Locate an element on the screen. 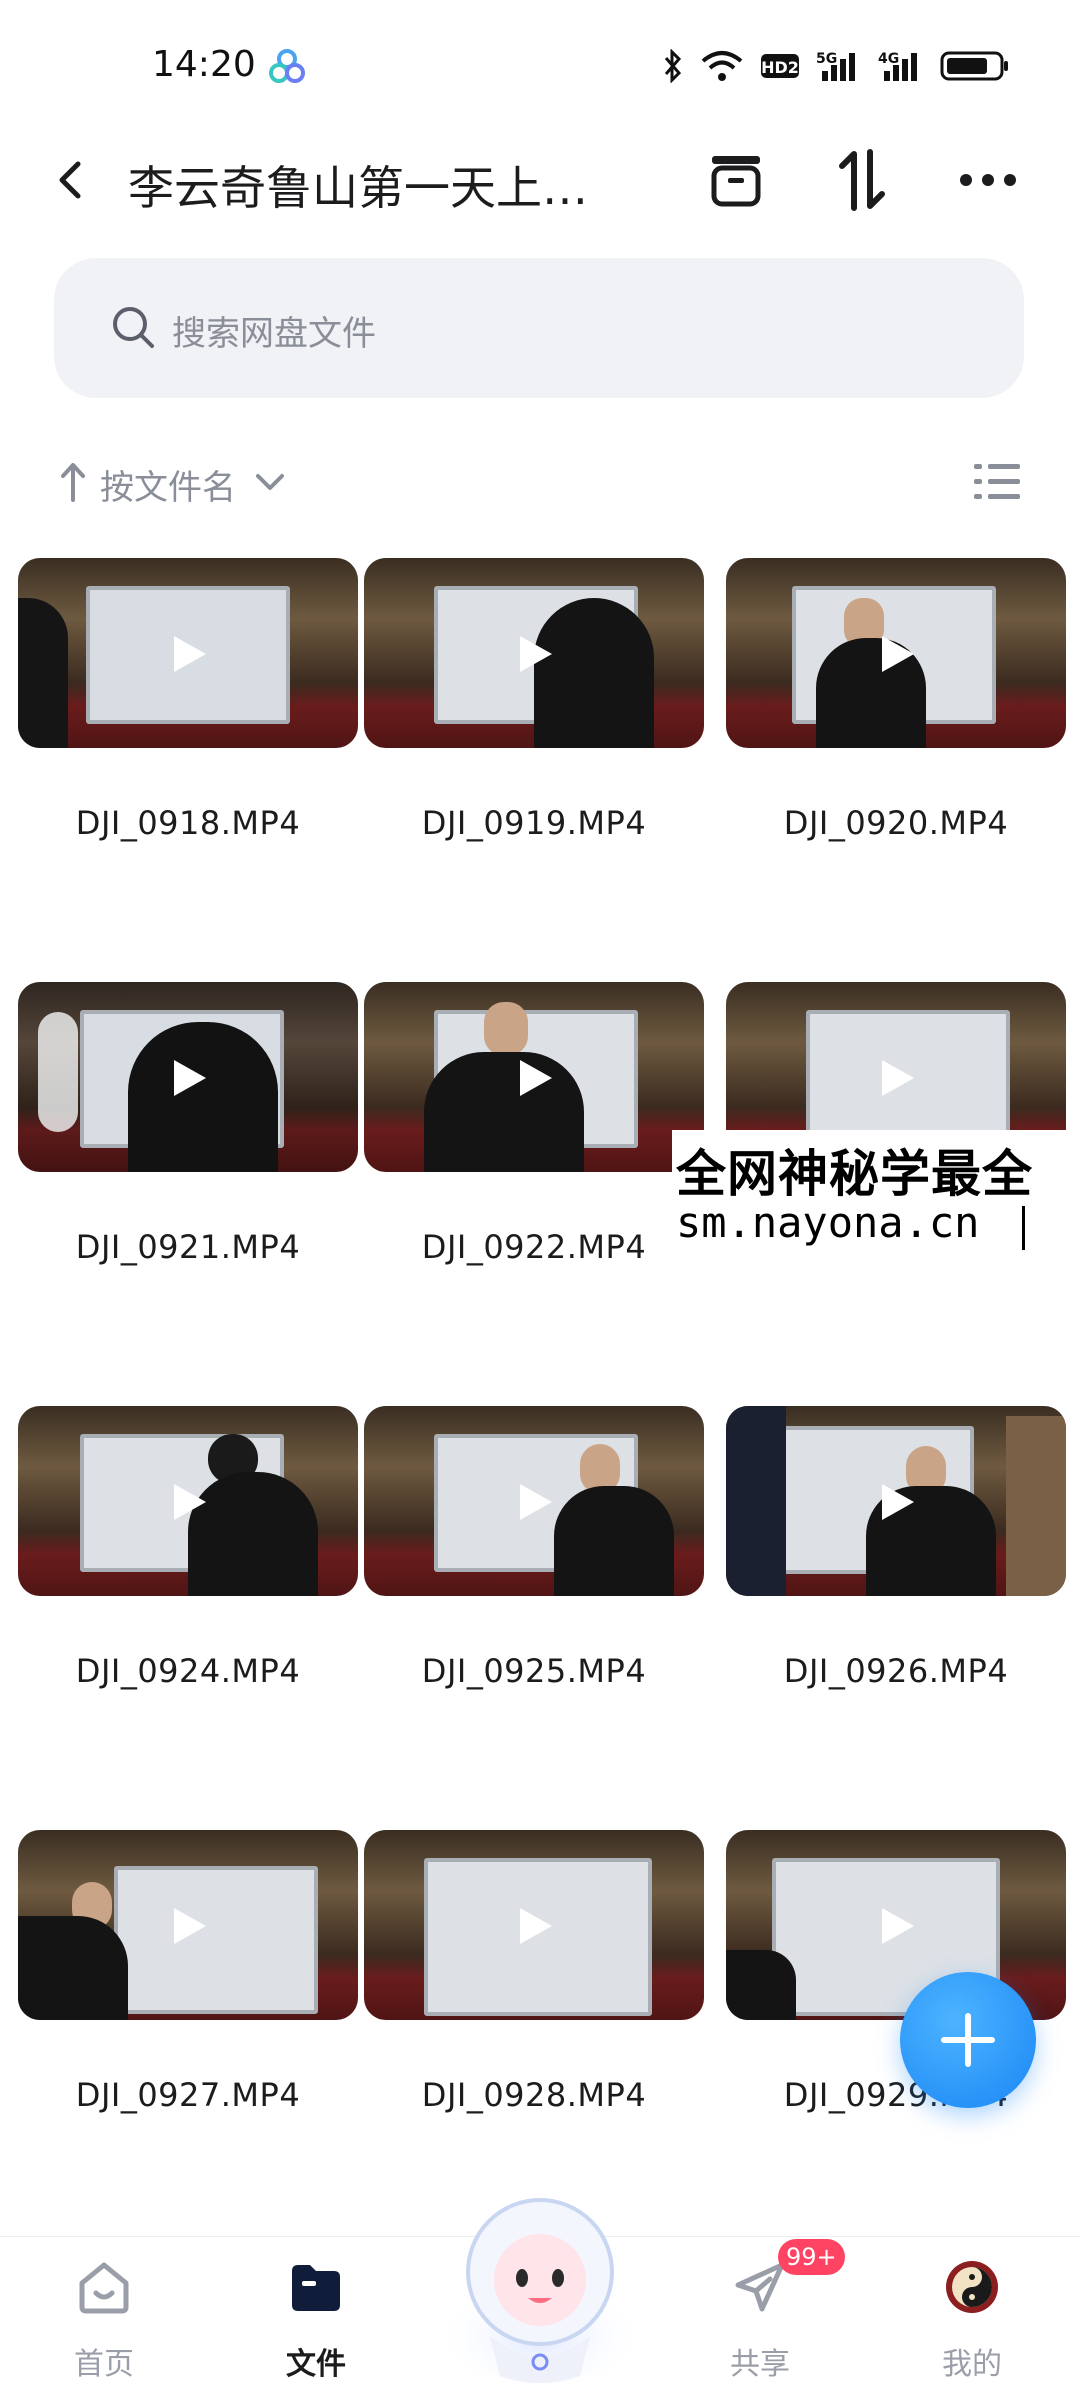 This screenshot has width=1080, height=2401. nav-item-share: 99+ 共享 is located at coordinates (762, 2319).